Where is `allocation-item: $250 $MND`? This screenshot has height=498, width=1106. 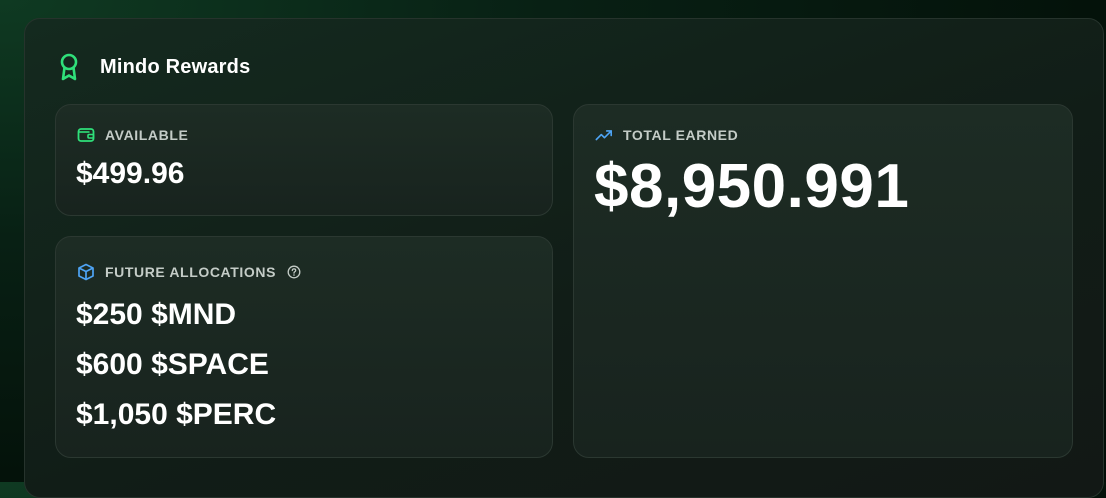 allocation-item: $250 $MND is located at coordinates (156, 314).